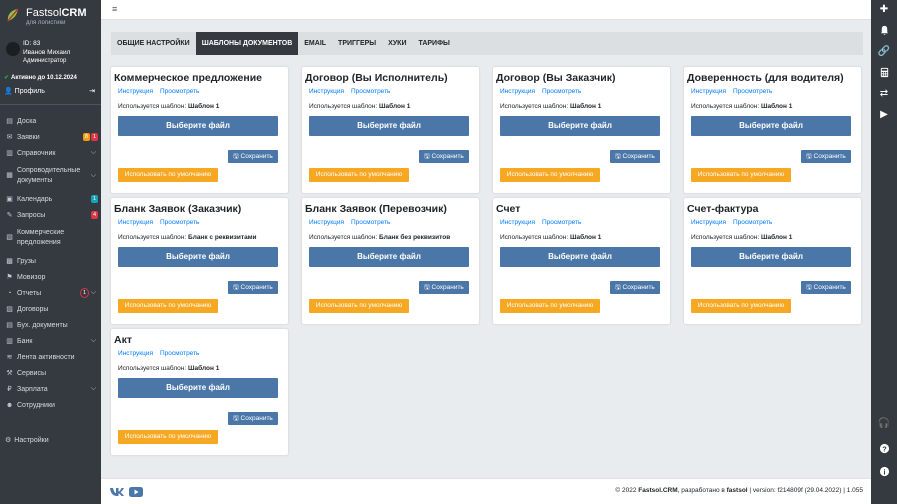  Describe the element at coordinates (50, 137) in the screenshot. I see `sidebar-item-orders: ✉ Заявки 8 1` at that location.